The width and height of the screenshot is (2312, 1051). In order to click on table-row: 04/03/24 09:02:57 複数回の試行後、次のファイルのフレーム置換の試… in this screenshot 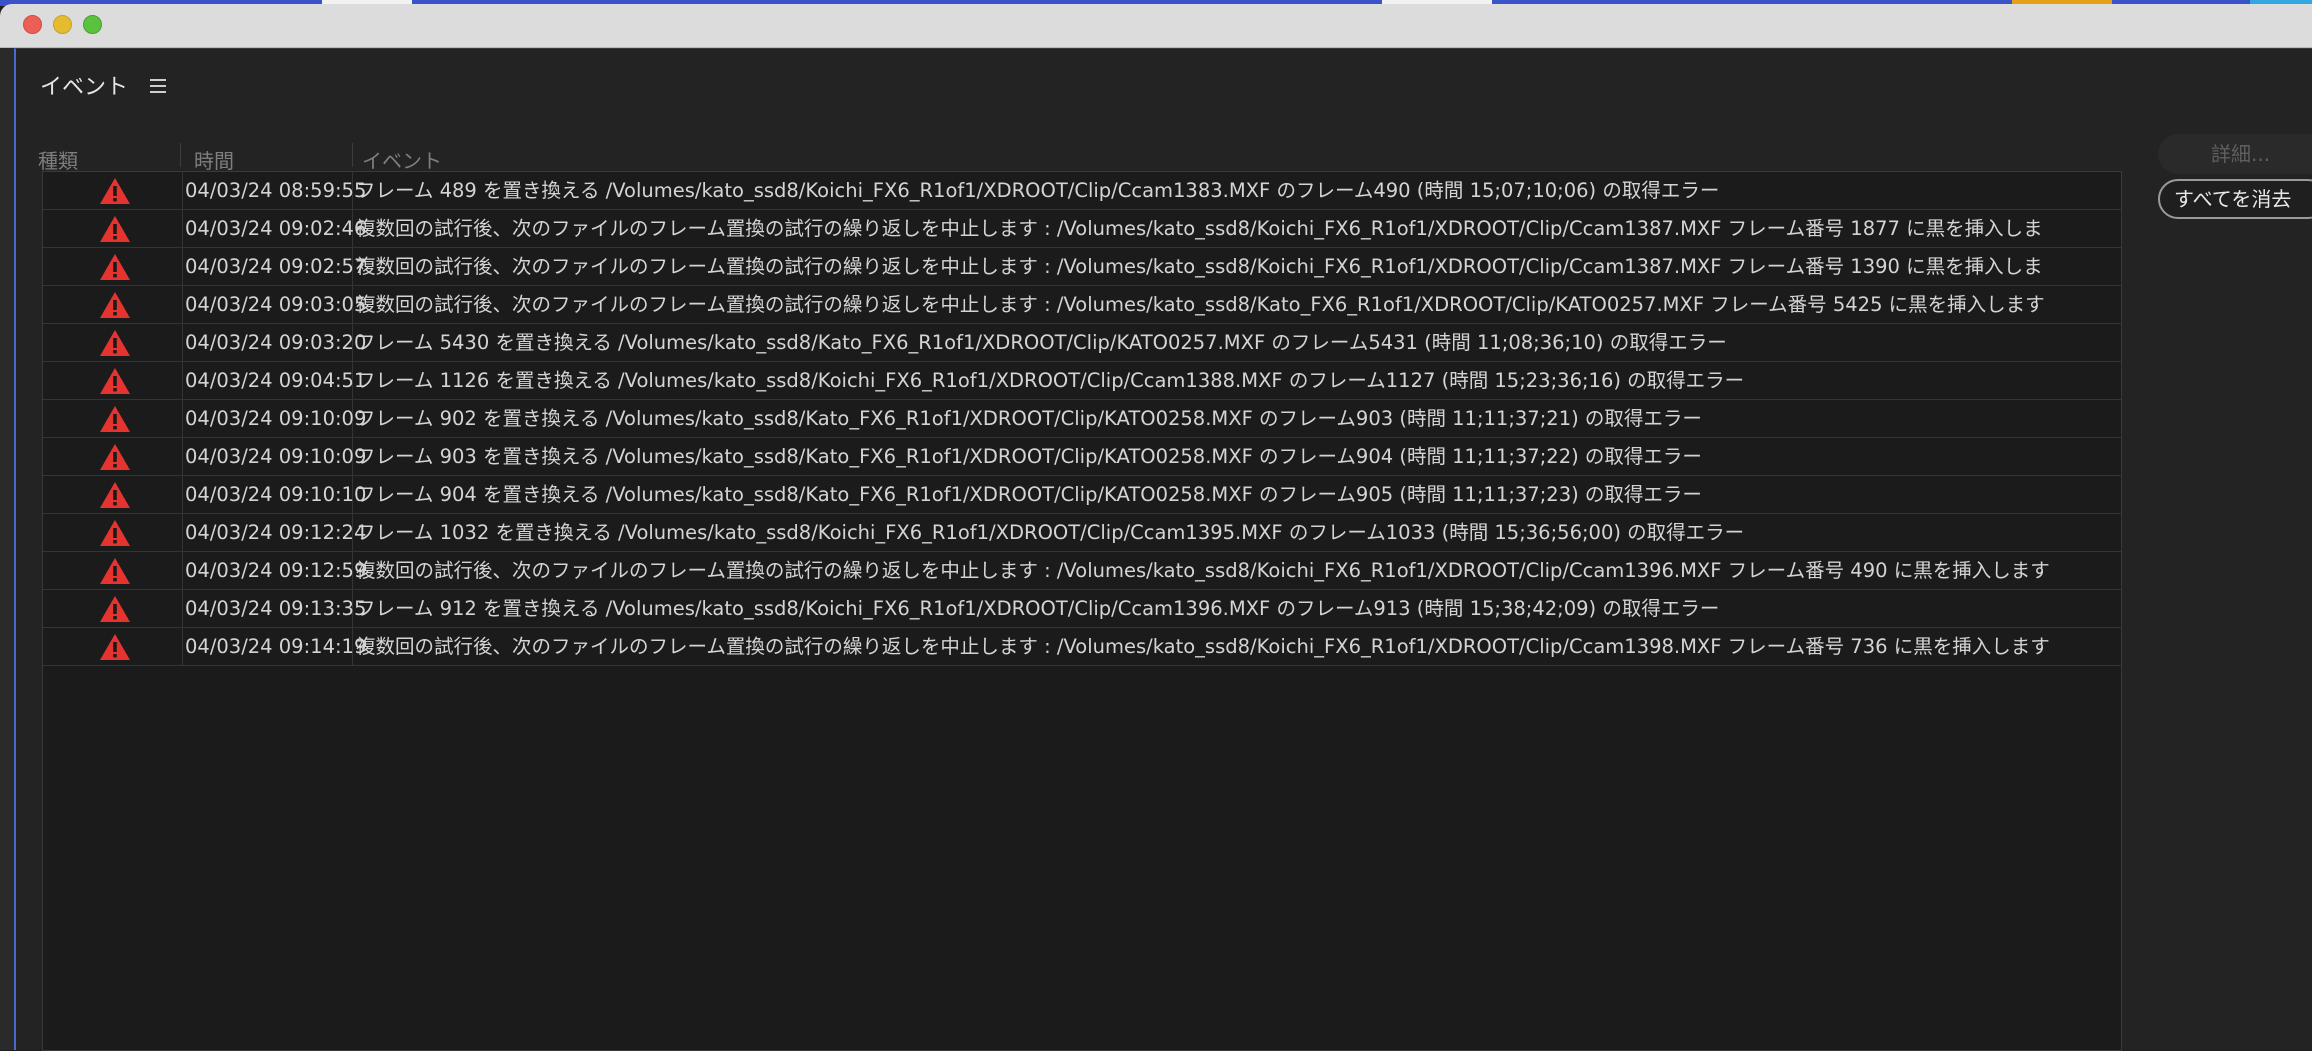, I will do `click(1082, 267)`.